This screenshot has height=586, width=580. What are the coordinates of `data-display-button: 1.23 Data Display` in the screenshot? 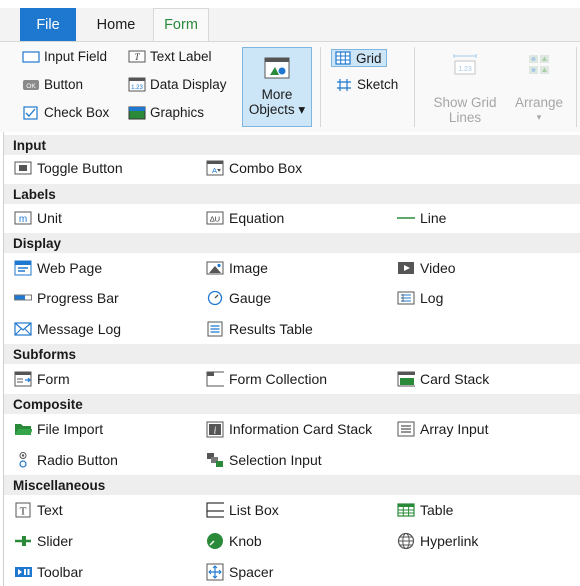 It's located at (177, 84).